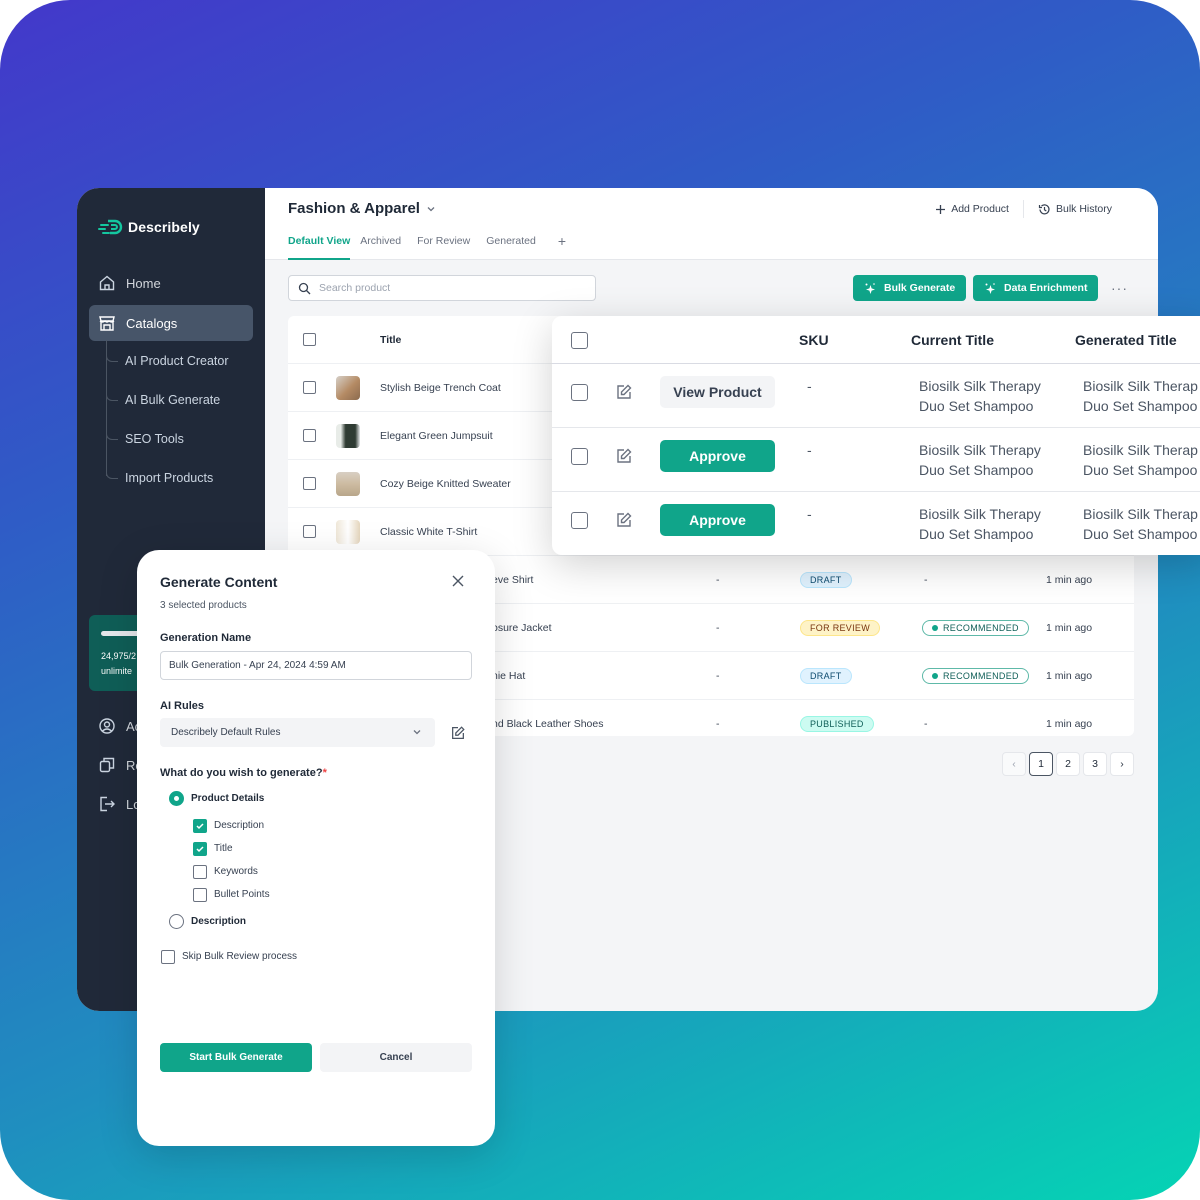 The width and height of the screenshot is (1200, 1200). Describe the element at coordinates (1069, 579) in the screenshot. I see `updated-time: 1 min ago` at that location.